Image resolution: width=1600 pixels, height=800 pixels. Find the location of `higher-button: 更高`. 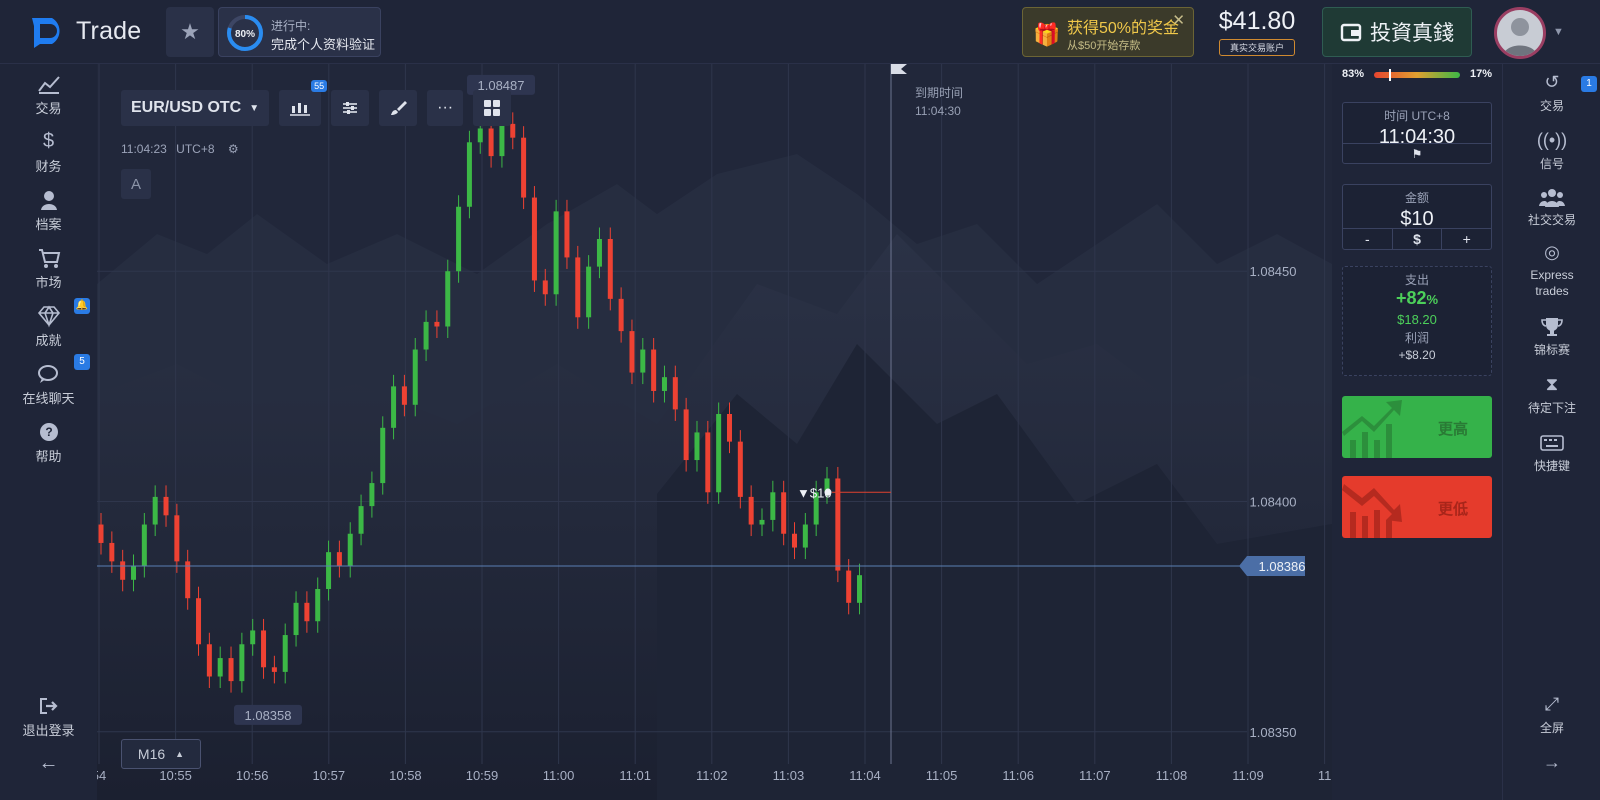

higher-button: 更高 is located at coordinates (1417, 427).